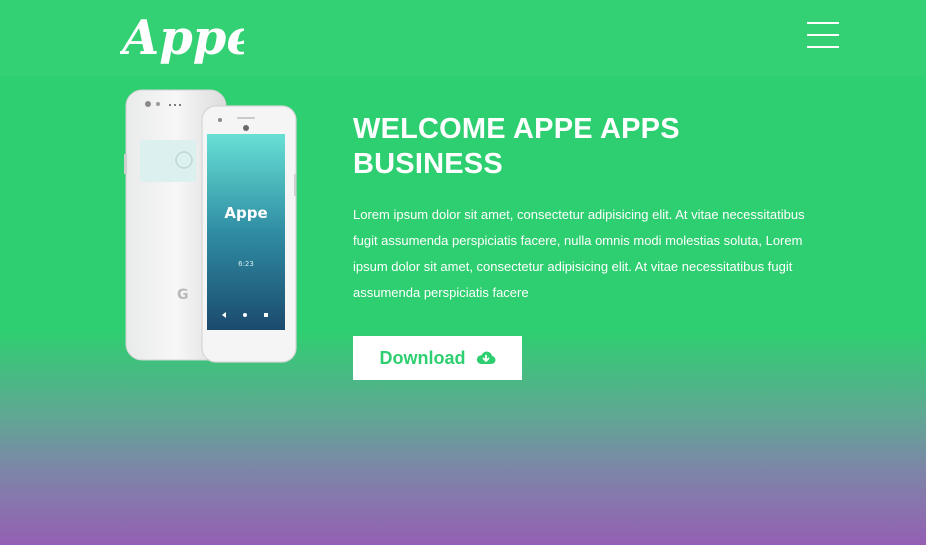  Describe the element at coordinates (183, 295) in the screenshot. I see `svg-text: G` at that location.